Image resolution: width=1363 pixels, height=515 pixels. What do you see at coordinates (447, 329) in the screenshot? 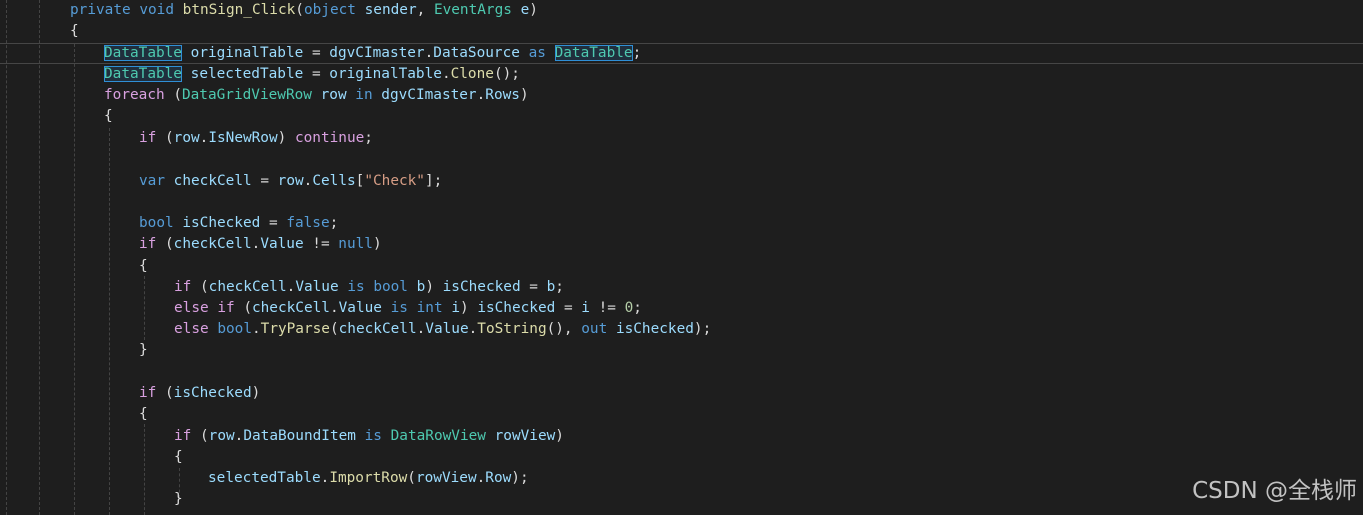
I see `code-token: Value` at bounding box center [447, 329].